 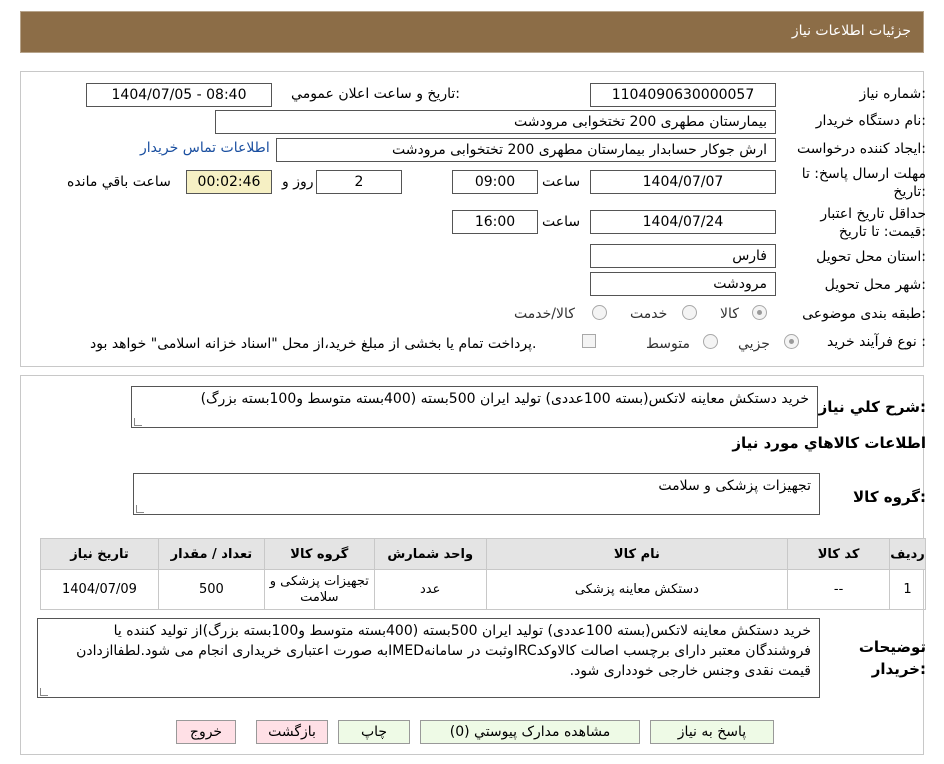 What do you see at coordinates (683, 222) in the screenshot?
I see `validity-date-field: 1404/07/24` at bounding box center [683, 222].